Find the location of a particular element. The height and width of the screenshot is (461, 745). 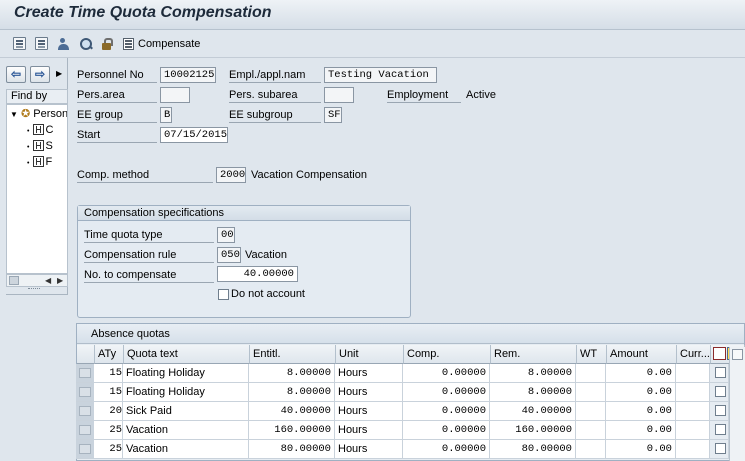

column-header-entitl: Entitl. is located at coordinates (293, 354).